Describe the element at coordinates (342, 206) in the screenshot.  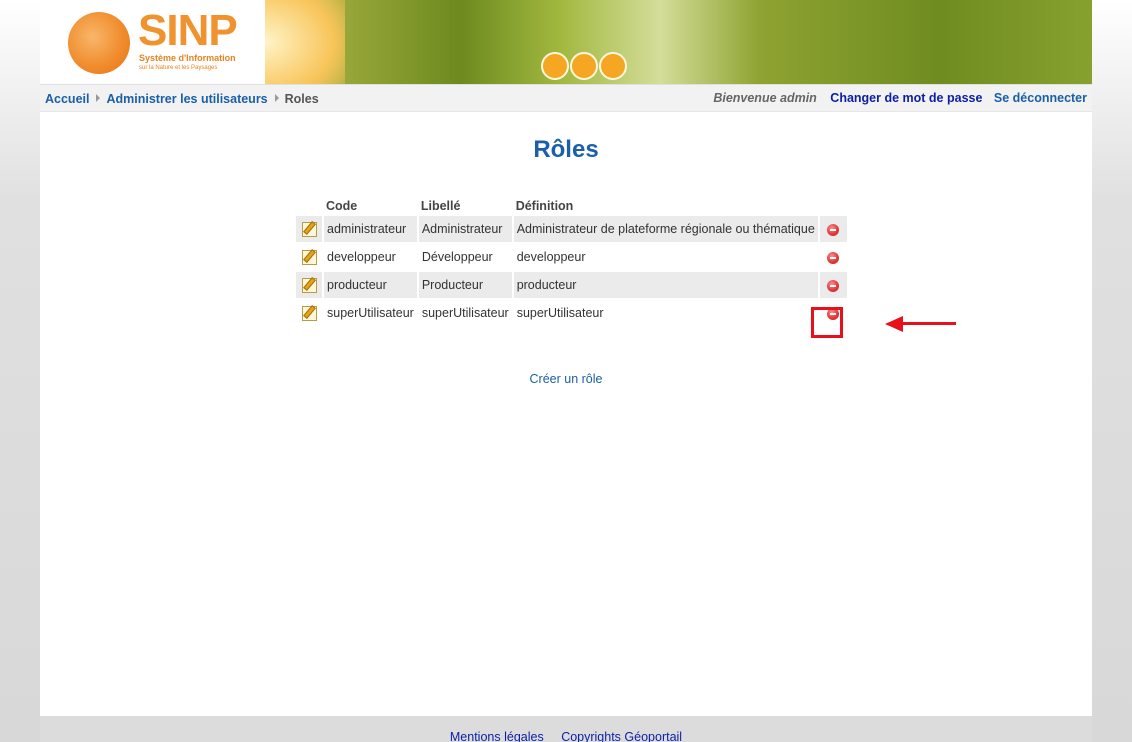
I see `column-header-code: Code` at that location.